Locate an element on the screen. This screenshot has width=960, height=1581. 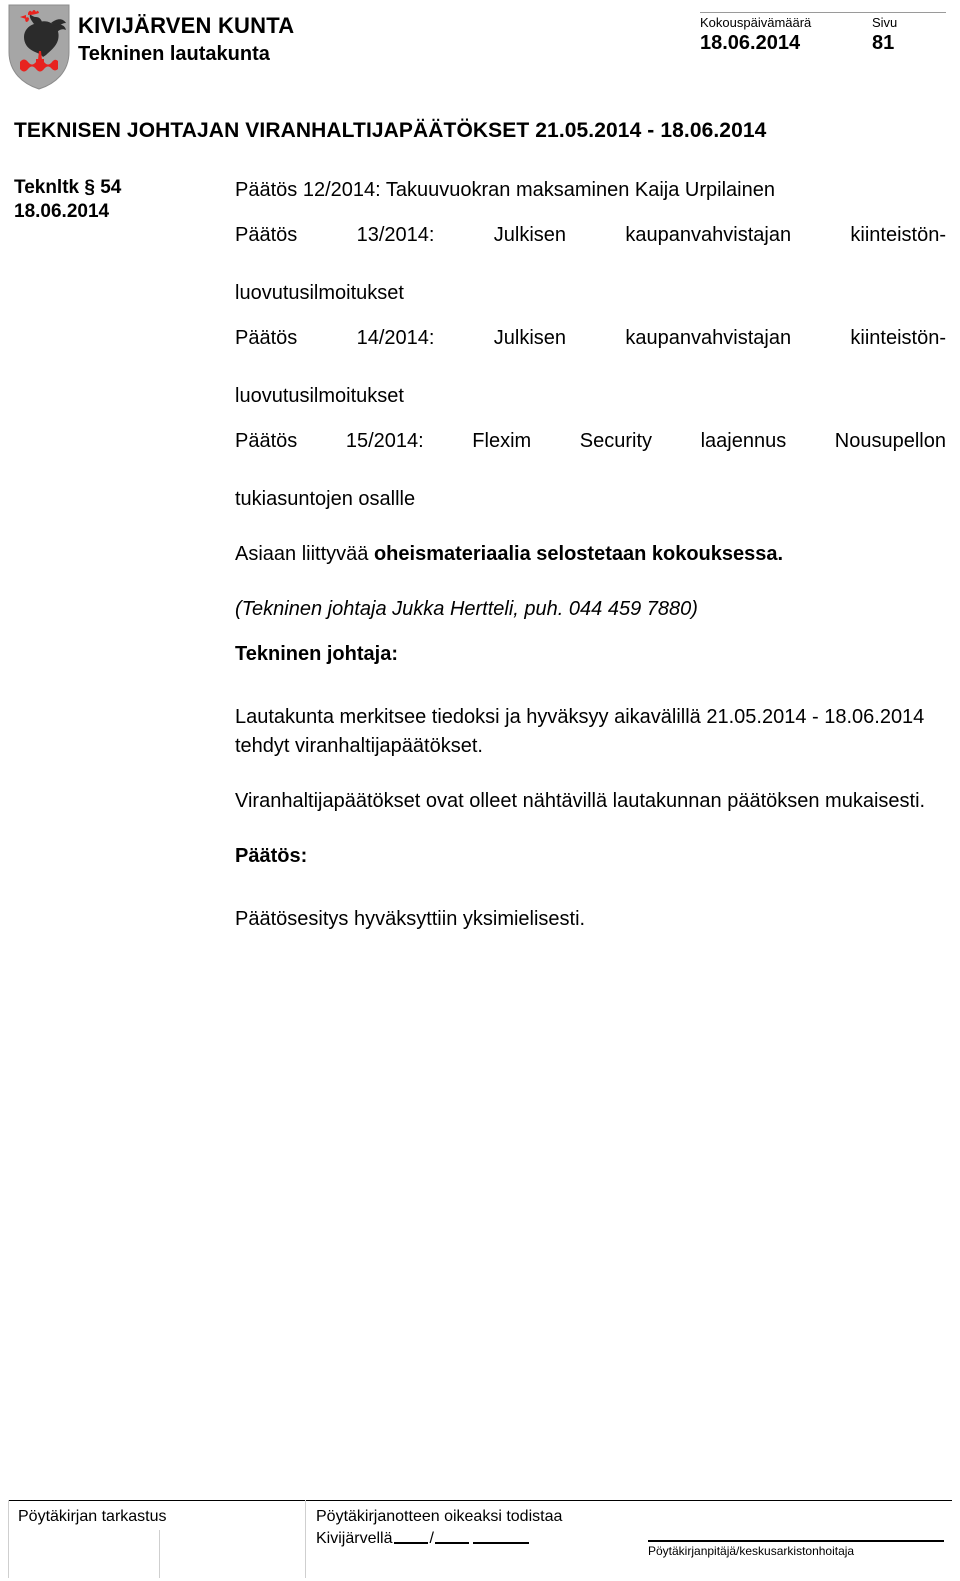
month-blank-field is located at coordinates (451, 1543).